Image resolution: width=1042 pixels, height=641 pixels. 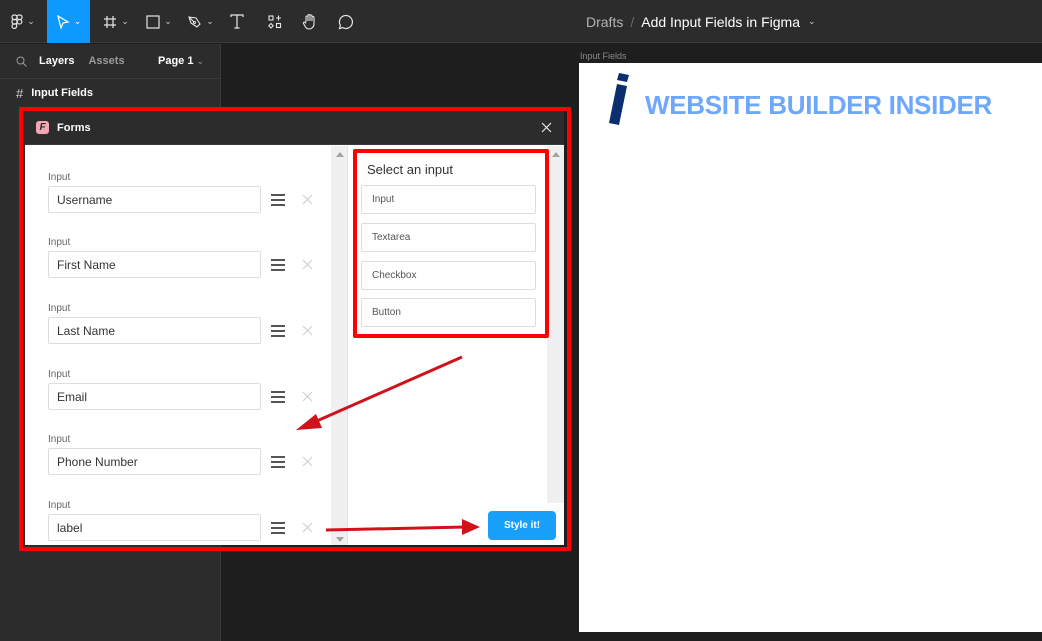 I want to click on text-icon, so click(x=237, y=21).